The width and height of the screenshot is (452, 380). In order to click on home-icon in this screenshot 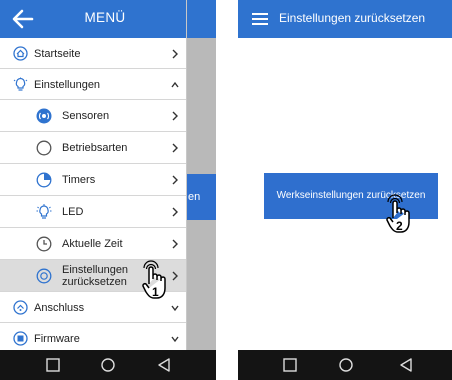, I will do `click(20, 53)`.